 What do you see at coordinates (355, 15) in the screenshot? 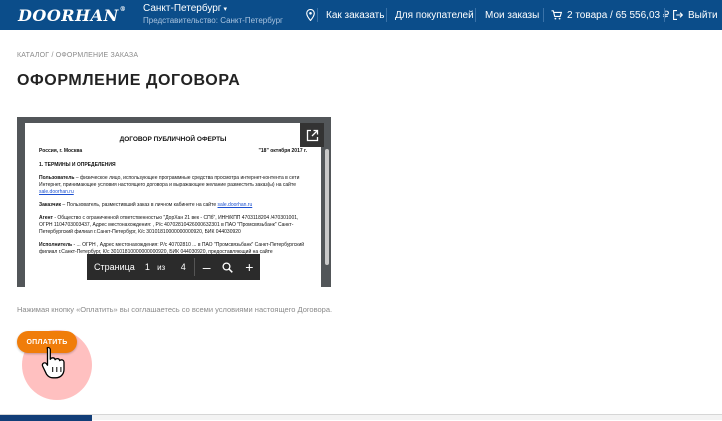
I see `nav-how-to-order: Как заказать` at bounding box center [355, 15].